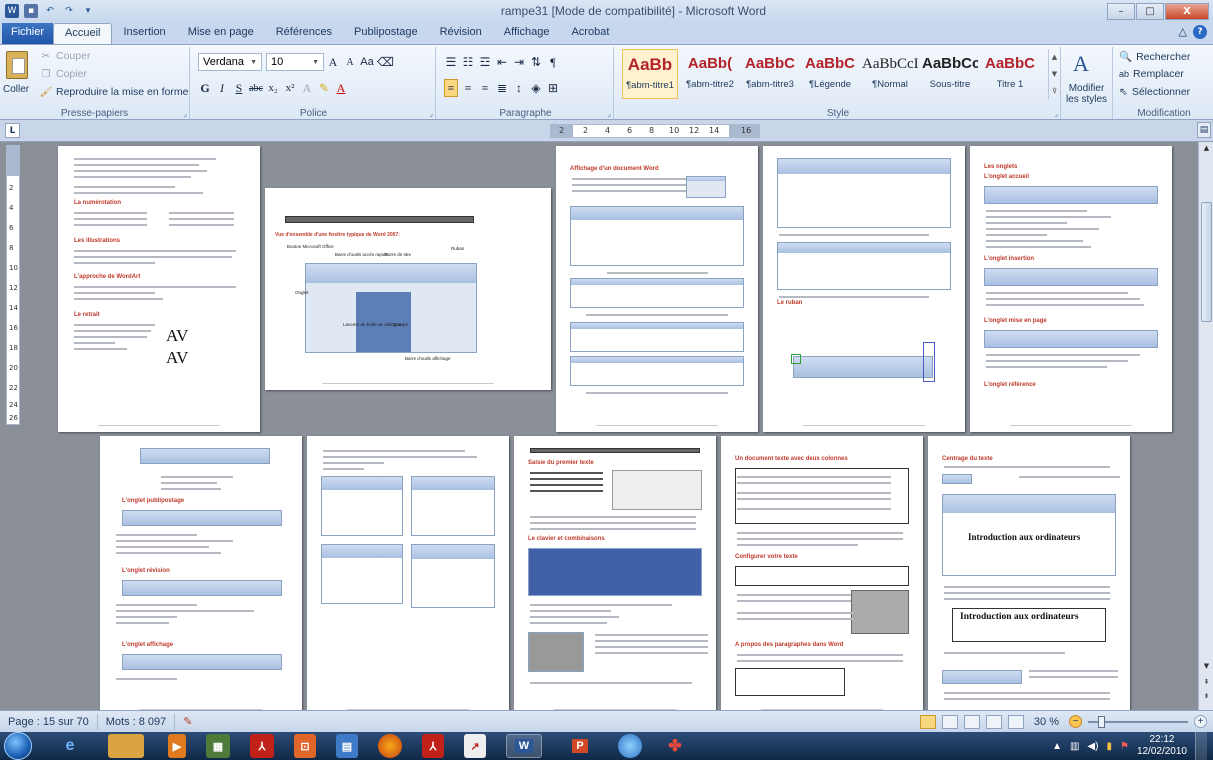  Describe the element at coordinates (177, 746) in the screenshot. I see `media-player-icon: ▶` at that location.